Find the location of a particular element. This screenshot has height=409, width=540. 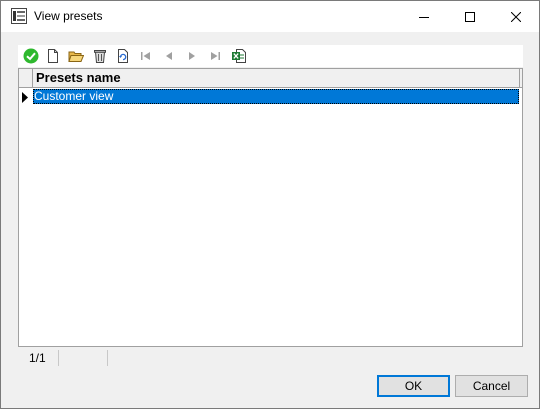

minimize-icon is located at coordinates (424, 17).